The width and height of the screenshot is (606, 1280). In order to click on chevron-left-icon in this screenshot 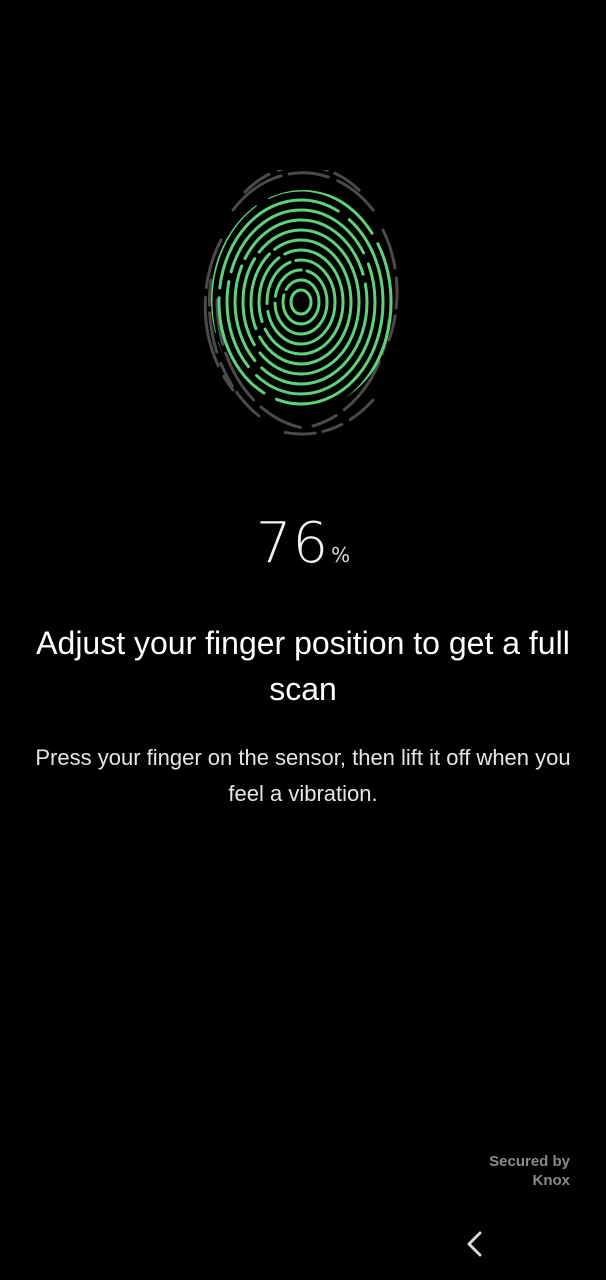, I will do `click(474, 1244)`.